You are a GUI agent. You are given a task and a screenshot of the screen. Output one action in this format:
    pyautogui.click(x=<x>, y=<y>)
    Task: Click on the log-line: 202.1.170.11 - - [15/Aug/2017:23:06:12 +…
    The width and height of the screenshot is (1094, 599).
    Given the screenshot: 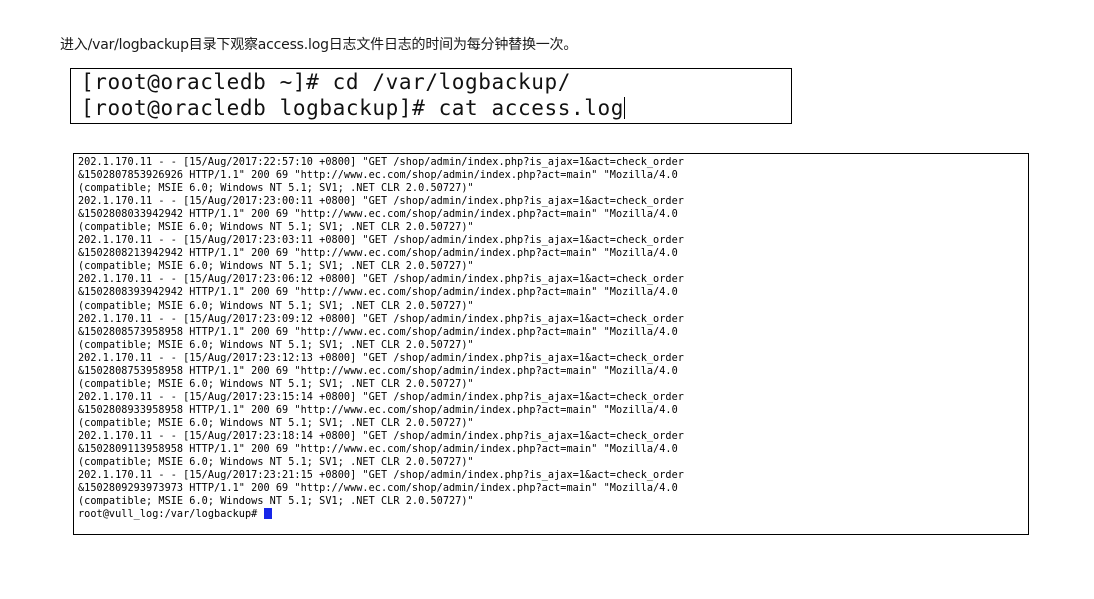 What is the action you would take?
    pyautogui.click(x=381, y=280)
    